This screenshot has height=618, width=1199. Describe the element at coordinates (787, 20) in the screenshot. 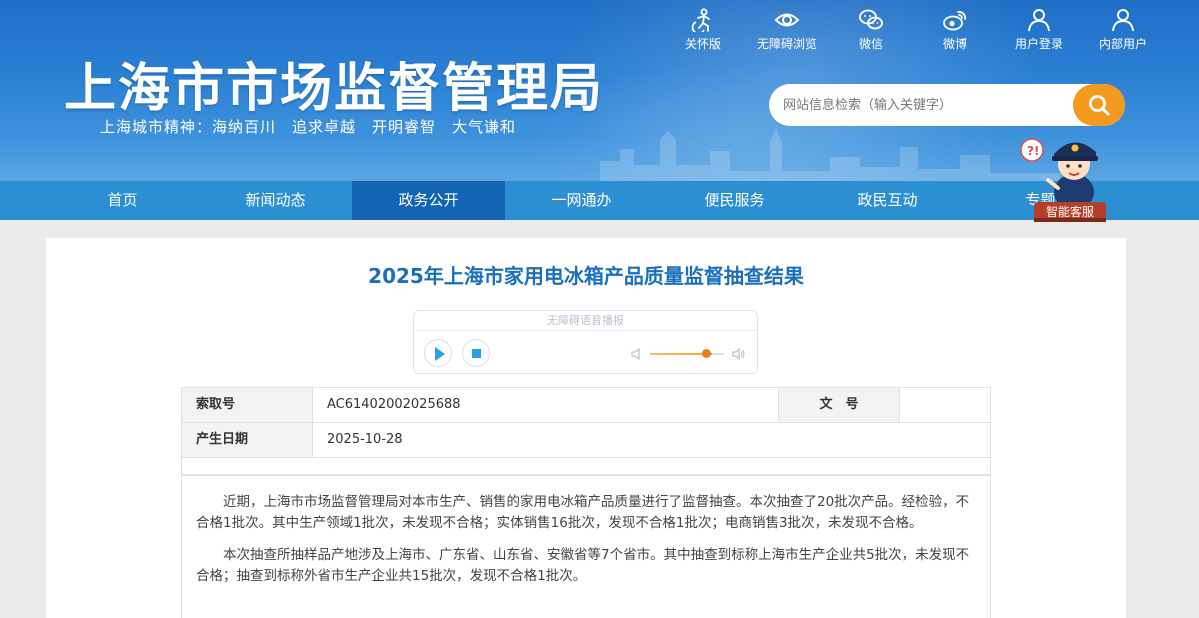

I see `eye-icon` at that location.